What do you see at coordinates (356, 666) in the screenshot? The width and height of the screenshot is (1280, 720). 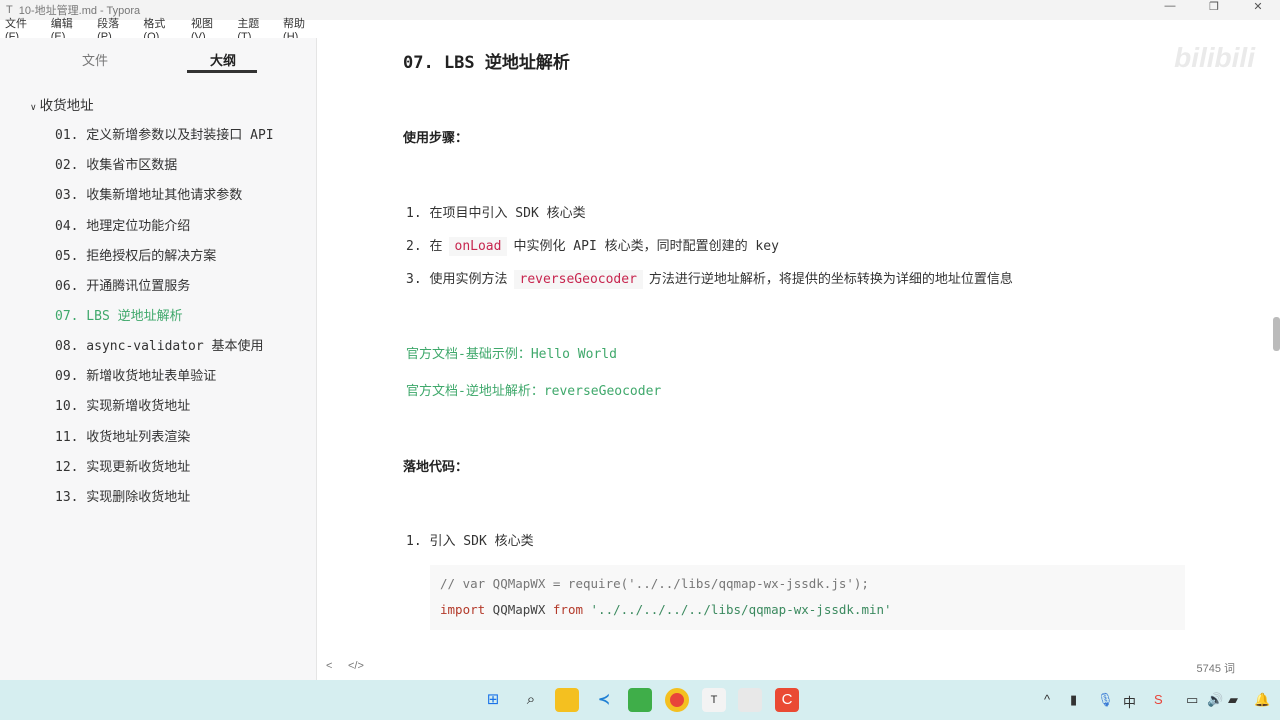 I see `source-mode-button: </>` at bounding box center [356, 666].